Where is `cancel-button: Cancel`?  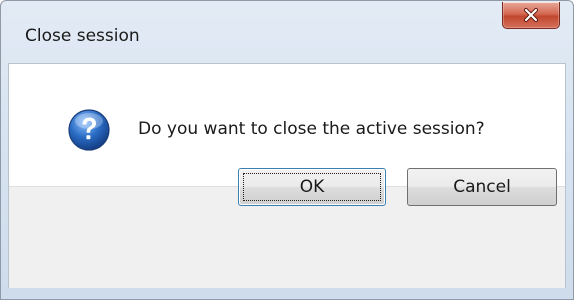
cancel-button: Cancel is located at coordinates (482, 187).